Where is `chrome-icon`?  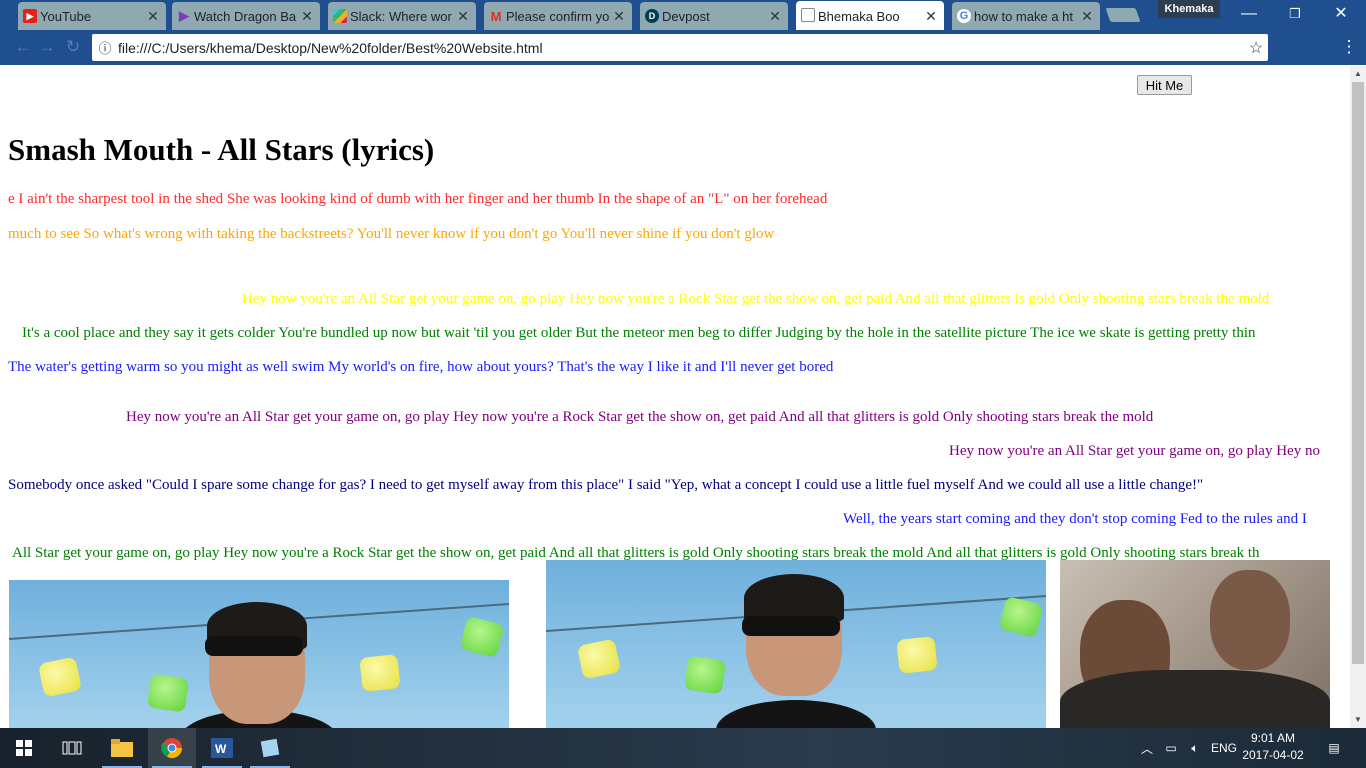
chrome-icon is located at coordinates (172, 748).